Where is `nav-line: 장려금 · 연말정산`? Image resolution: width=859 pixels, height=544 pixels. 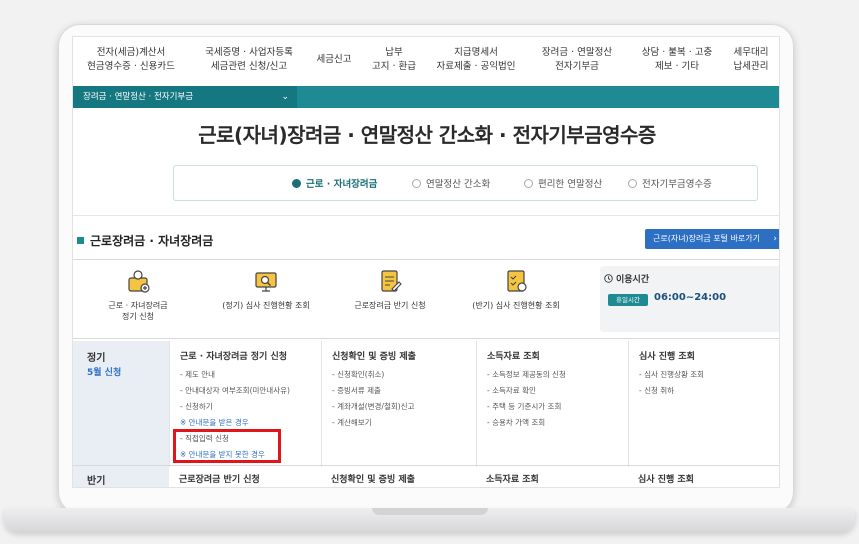
nav-line: 장려금 · 연말정산 is located at coordinates (577, 52).